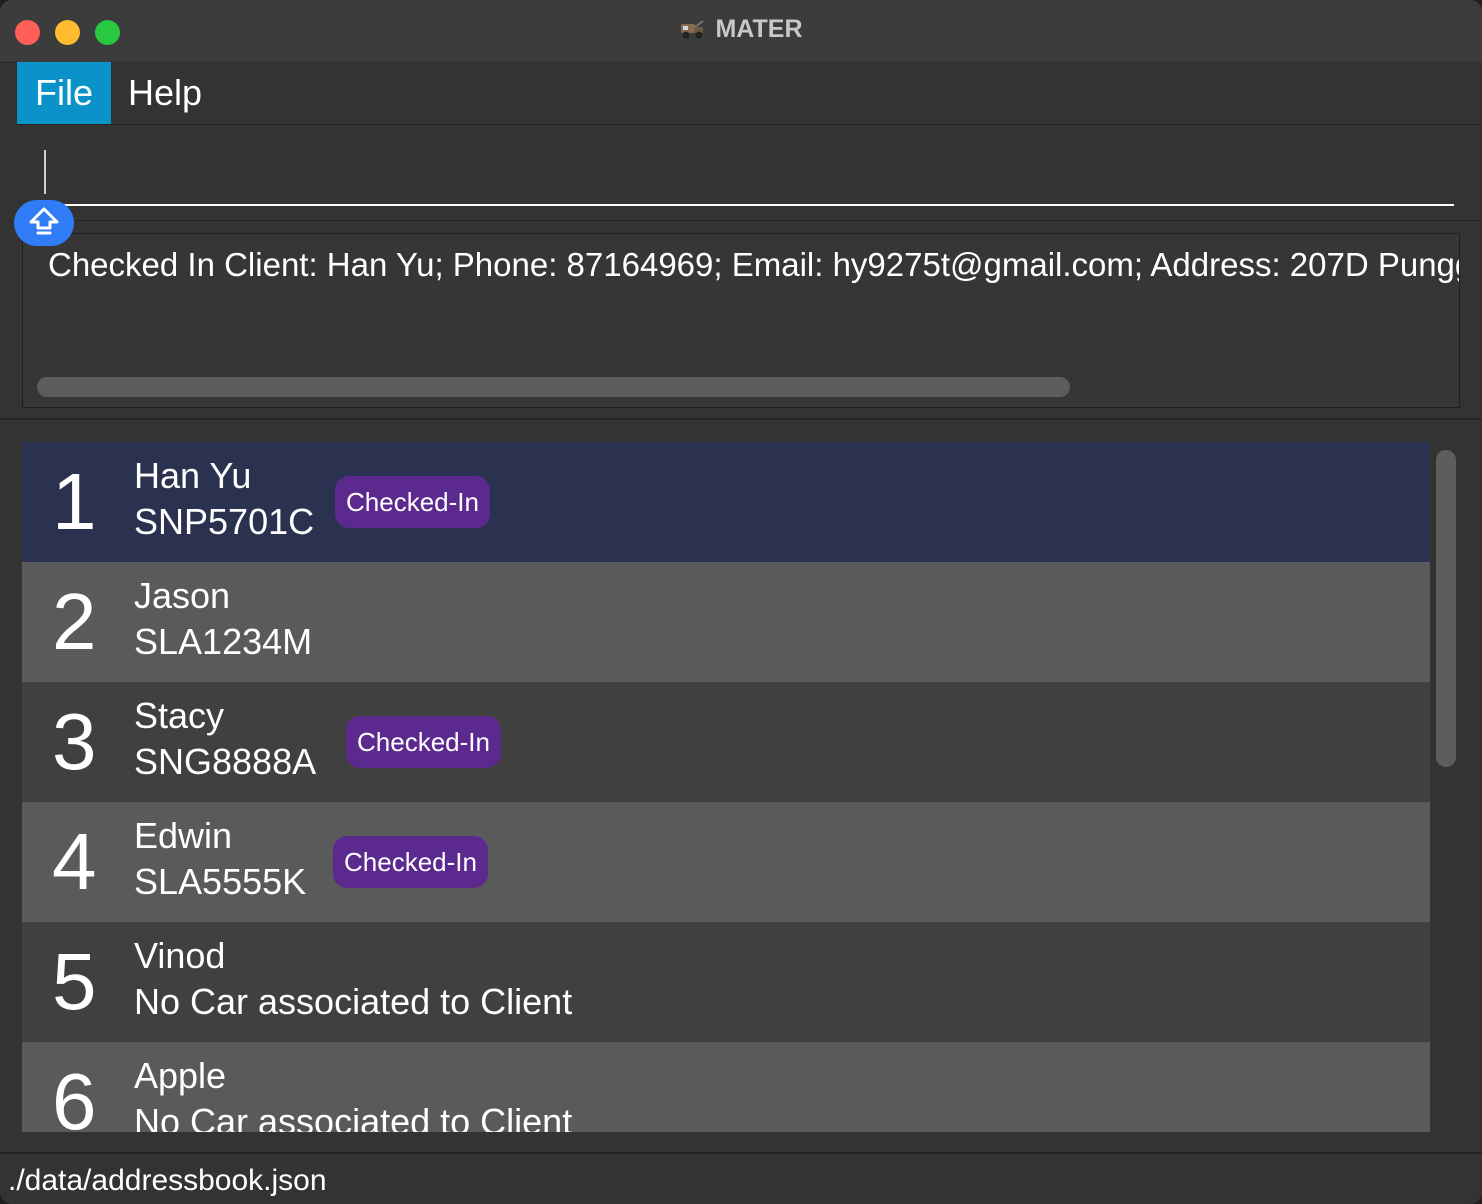 This screenshot has height=1204, width=1482. Describe the element at coordinates (165, 93) in the screenshot. I see `menu-help: Help` at that location.